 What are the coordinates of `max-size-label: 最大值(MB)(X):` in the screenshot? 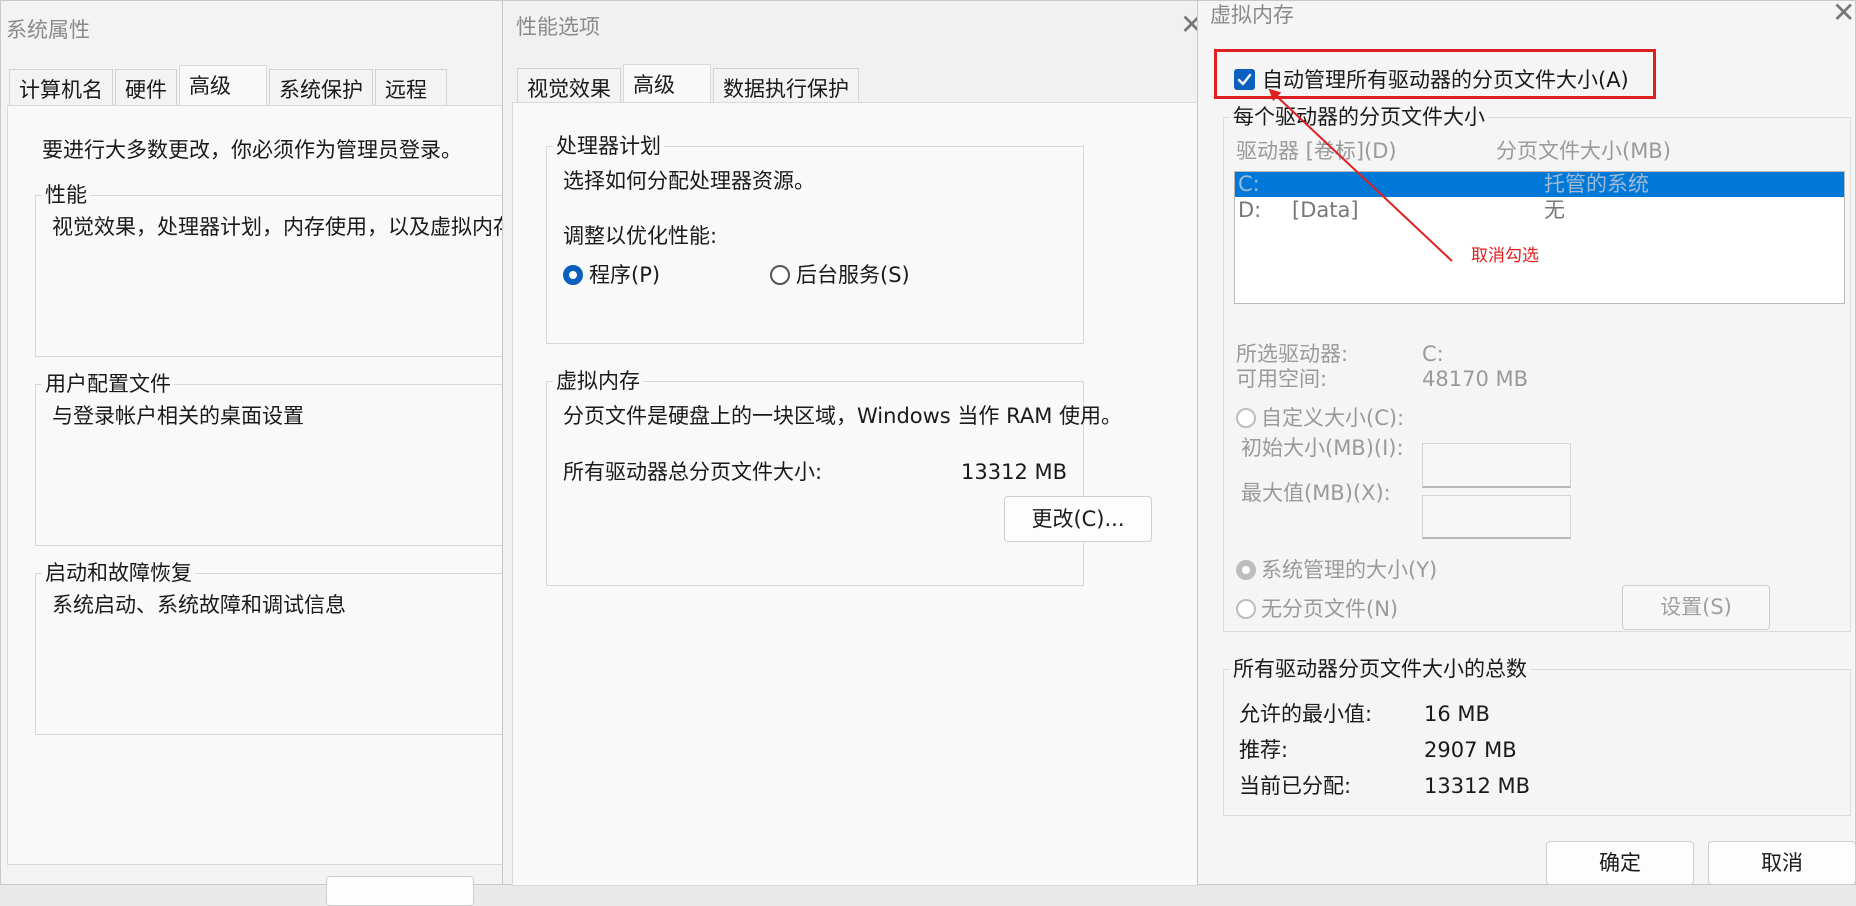 It's located at (1316, 493).